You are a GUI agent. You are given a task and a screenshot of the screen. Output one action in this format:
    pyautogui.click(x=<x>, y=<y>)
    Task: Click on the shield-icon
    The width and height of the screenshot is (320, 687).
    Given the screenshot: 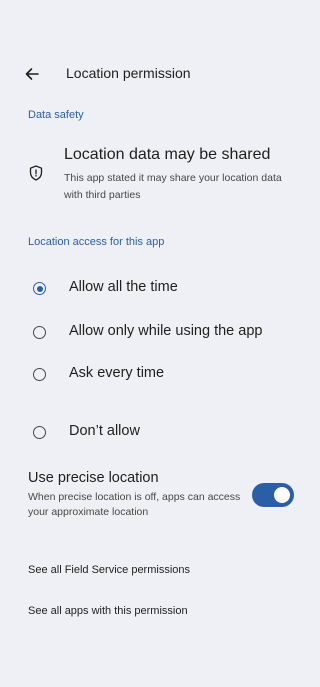 What is the action you would take?
    pyautogui.click(x=36, y=173)
    